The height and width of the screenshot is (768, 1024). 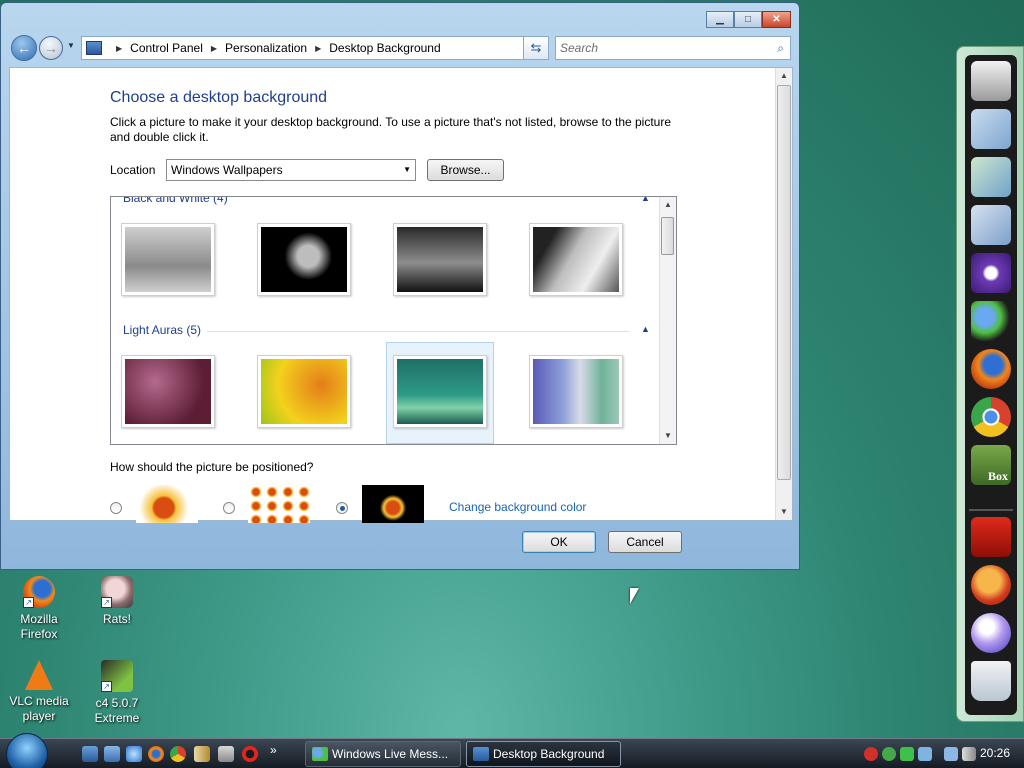 What do you see at coordinates (951, 754) in the screenshot?
I see `network-icon` at bounding box center [951, 754].